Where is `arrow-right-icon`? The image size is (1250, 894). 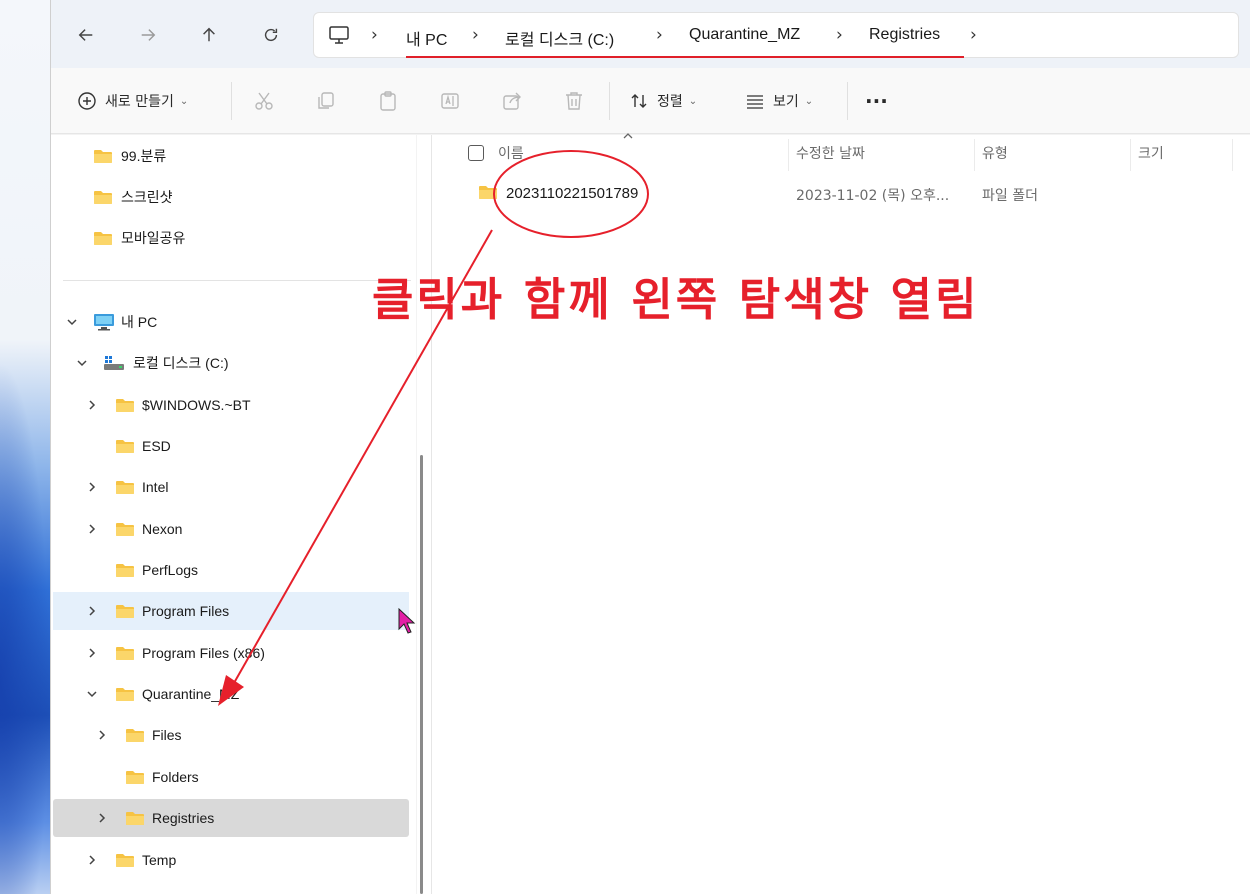
arrow-right-icon is located at coordinates (148, 35).